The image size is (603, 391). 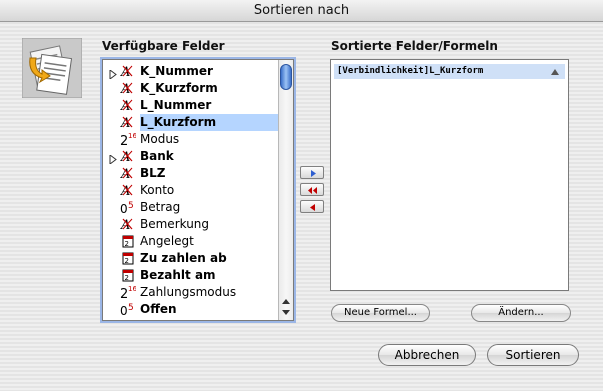 I want to click on arrow-left-icon, so click(x=312, y=207).